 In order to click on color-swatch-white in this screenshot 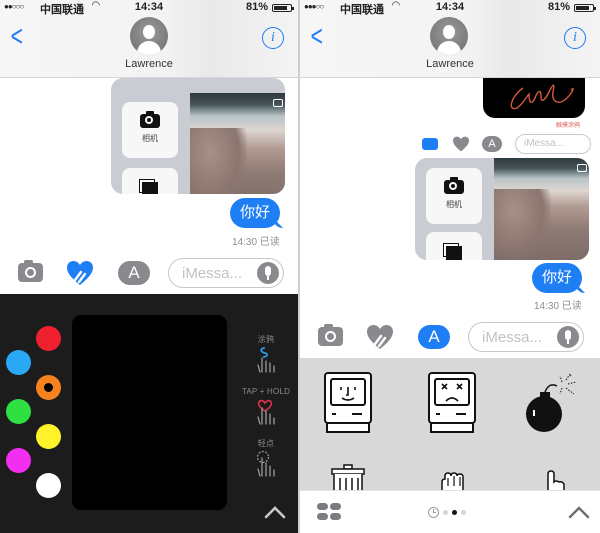, I will do `click(48, 485)`.